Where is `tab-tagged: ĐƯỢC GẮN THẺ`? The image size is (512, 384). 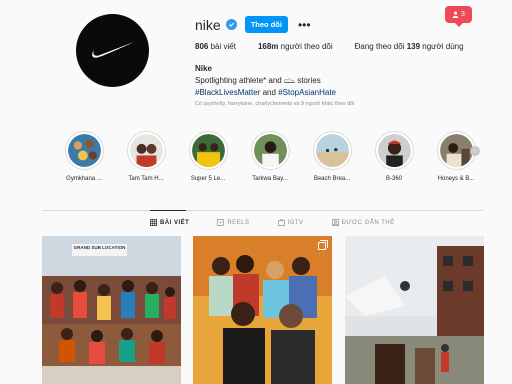
tab-tagged: ĐƯỢC GẮN THẺ is located at coordinates (363, 222).